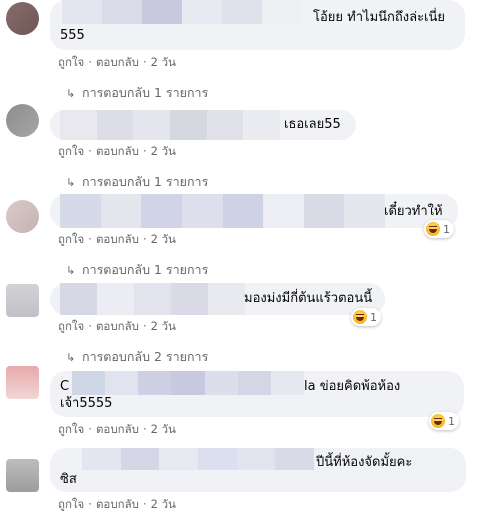 This screenshot has height=519, width=477. What do you see at coordinates (257, 25) in the screenshot?
I see `comment-bubble: โอ้ยย ทำไมนึกถึงล่ะเนี่ย 555` at bounding box center [257, 25].